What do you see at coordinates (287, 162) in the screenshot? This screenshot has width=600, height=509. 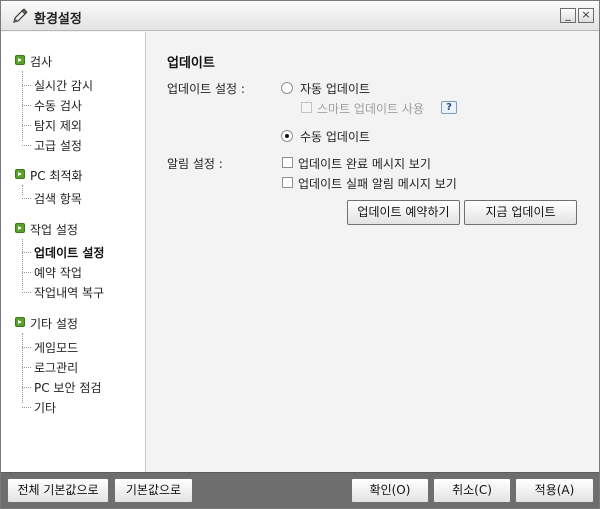 I see `complete-message-checkbox` at bounding box center [287, 162].